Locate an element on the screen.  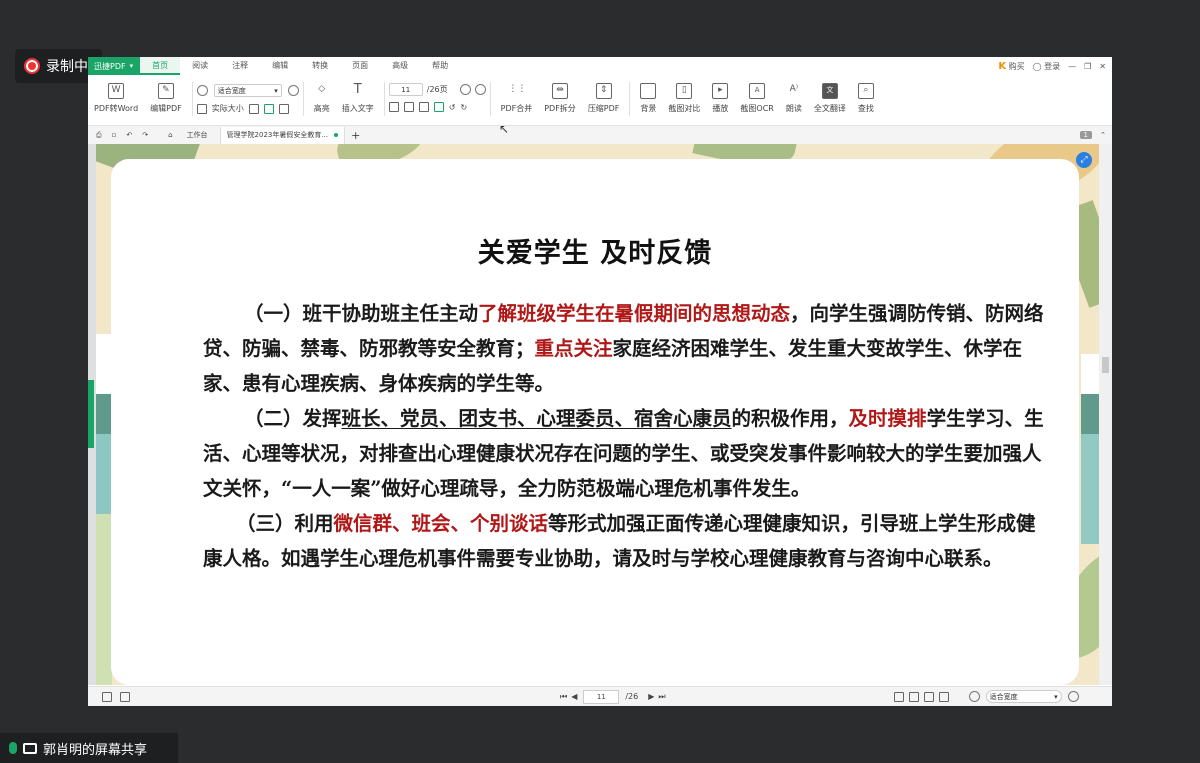
k-logo-icon: K is located at coordinates (1002, 66).